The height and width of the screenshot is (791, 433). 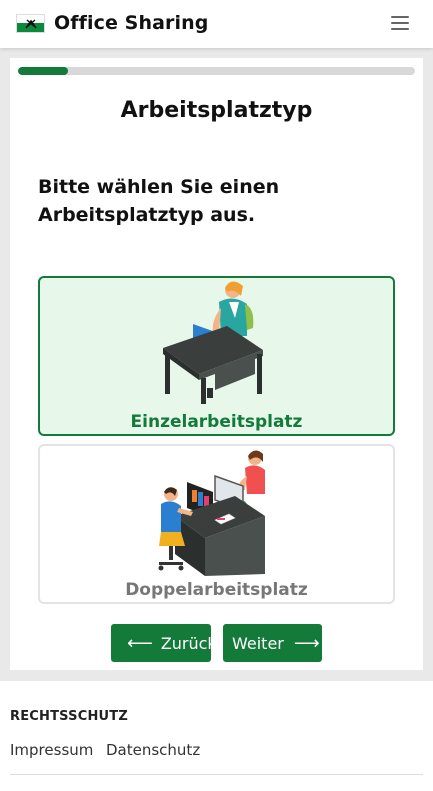 What do you see at coordinates (216, 24) in the screenshot?
I see `top-navbar: Office Sharing` at bounding box center [216, 24].